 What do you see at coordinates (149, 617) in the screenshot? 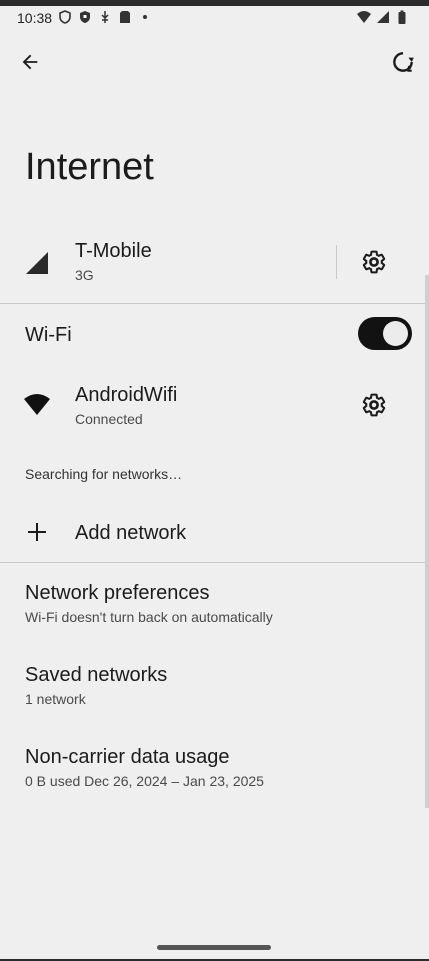
I see `network-preferences-subtitle: Wi‑Fi doesn't turn back on automatically` at bounding box center [149, 617].